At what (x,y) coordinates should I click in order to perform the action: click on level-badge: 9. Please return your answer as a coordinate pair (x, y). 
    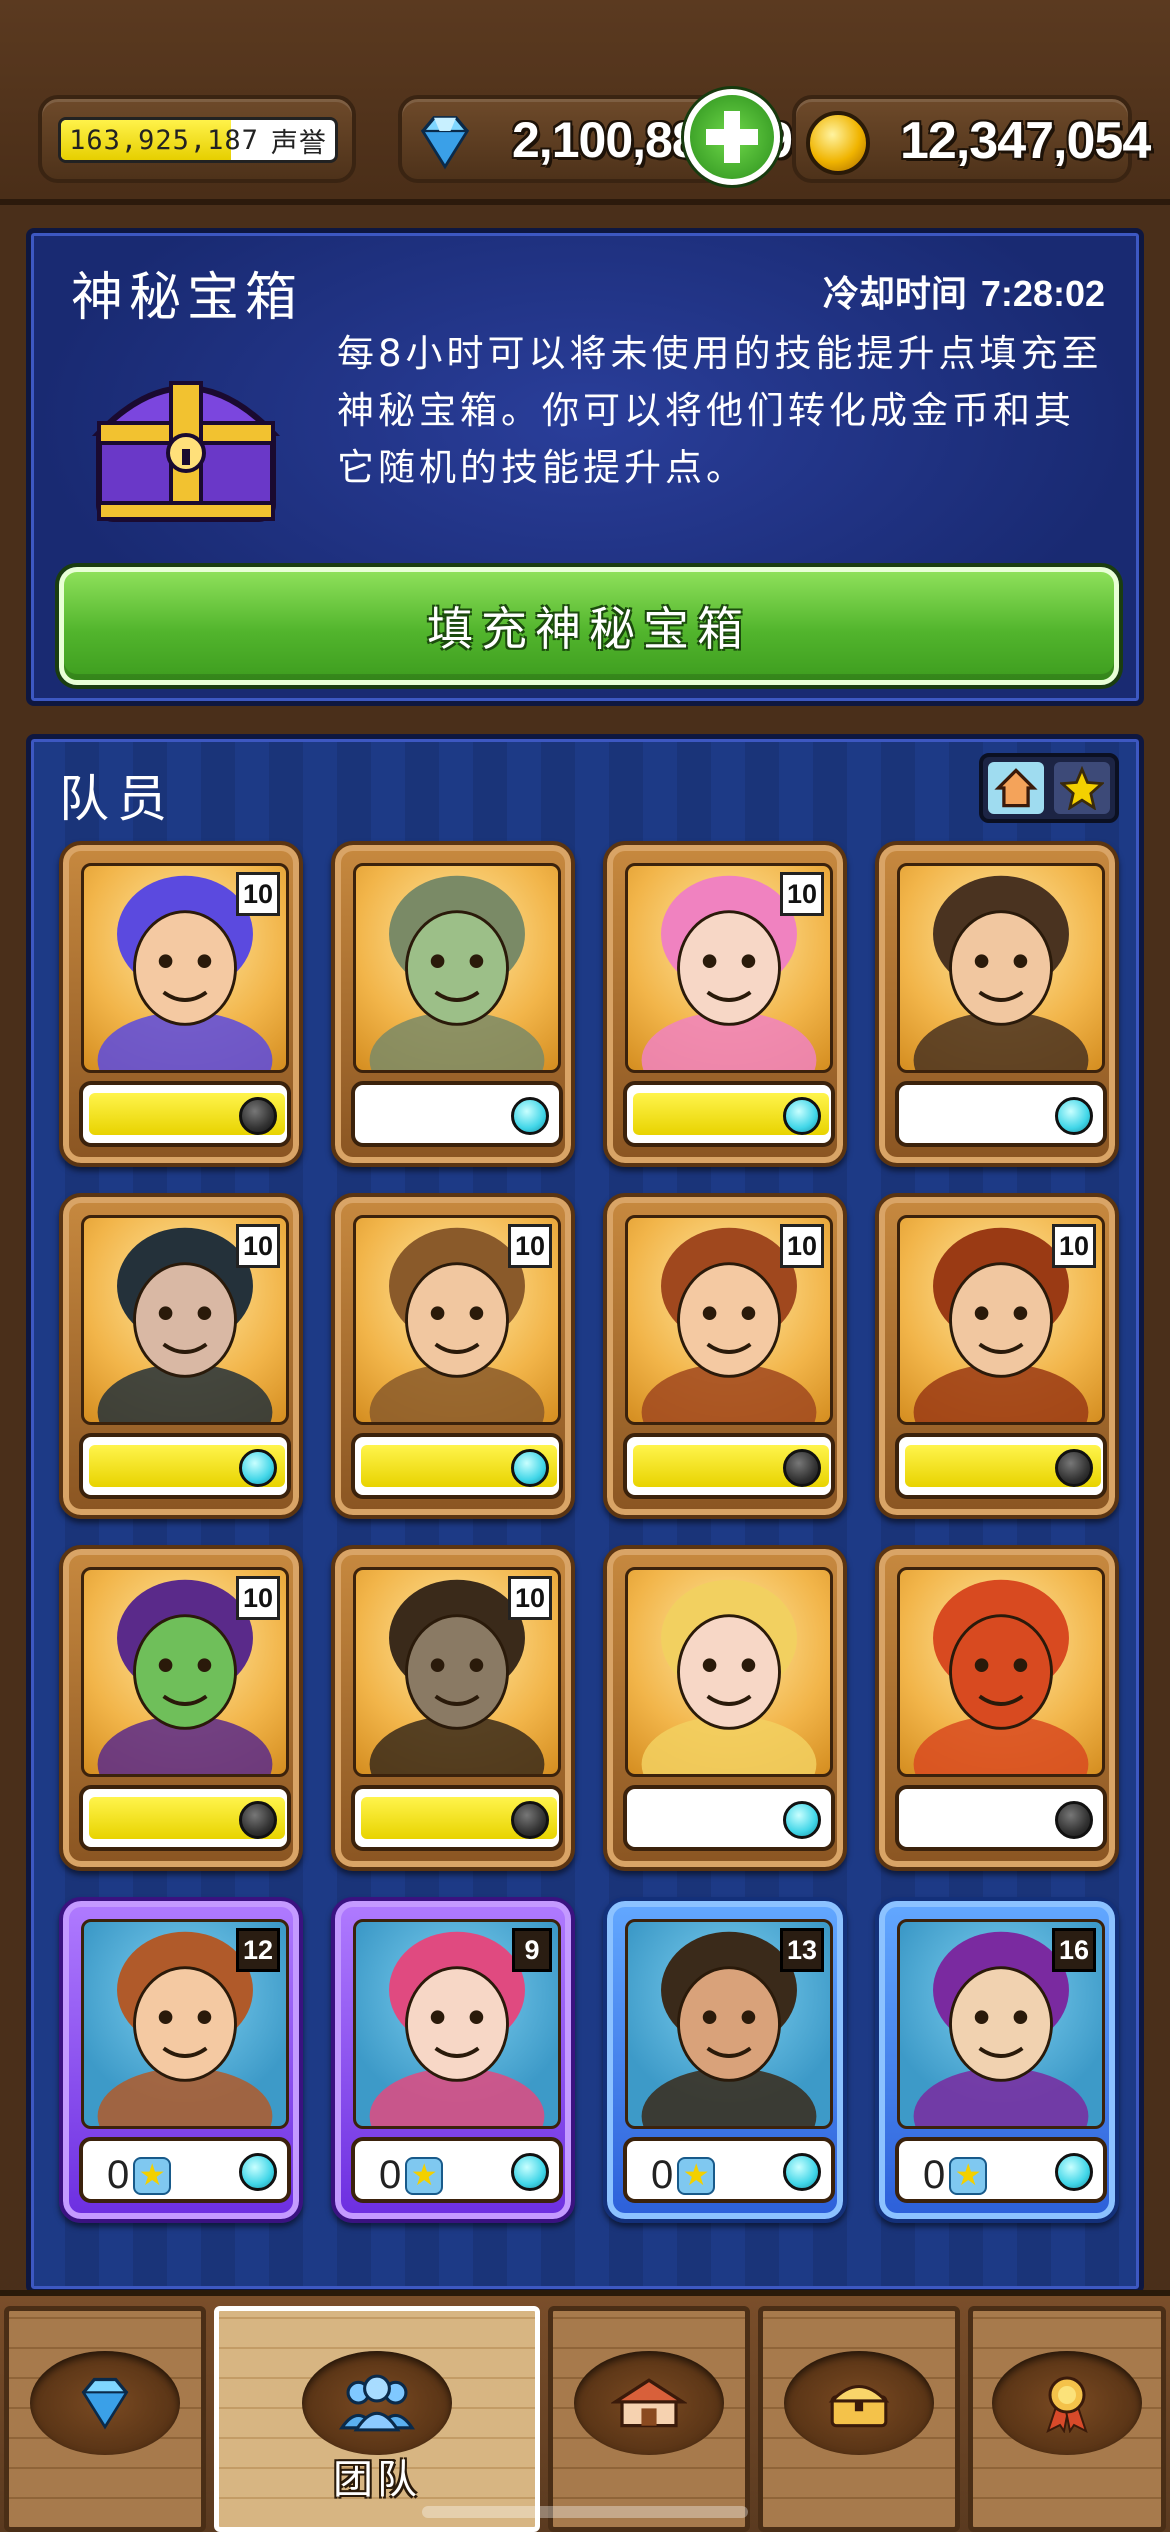
    Looking at the image, I should click on (532, 1950).